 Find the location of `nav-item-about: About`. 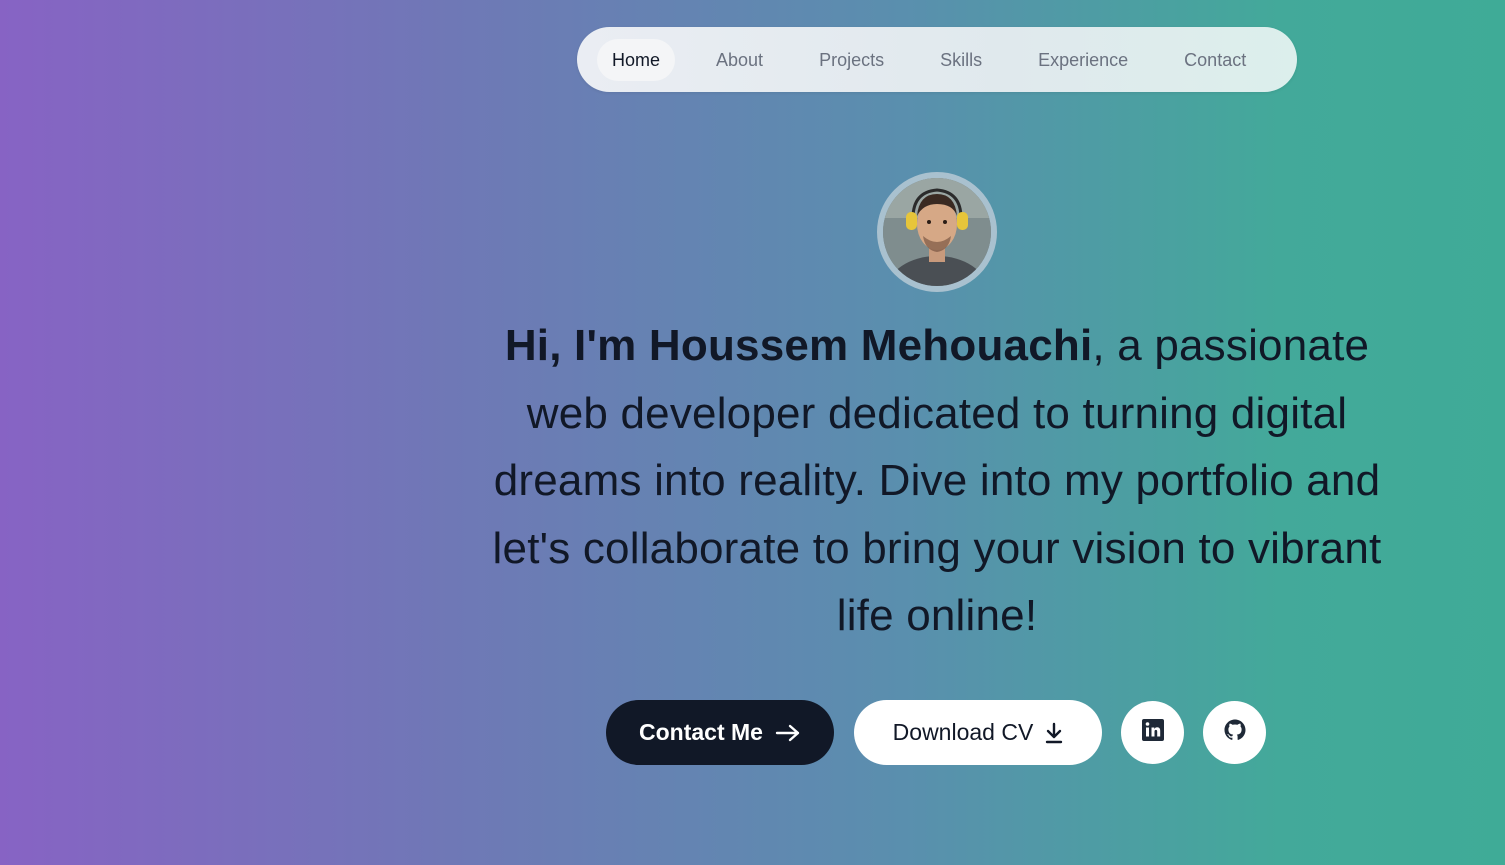

nav-item-about: About is located at coordinates (739, 60).